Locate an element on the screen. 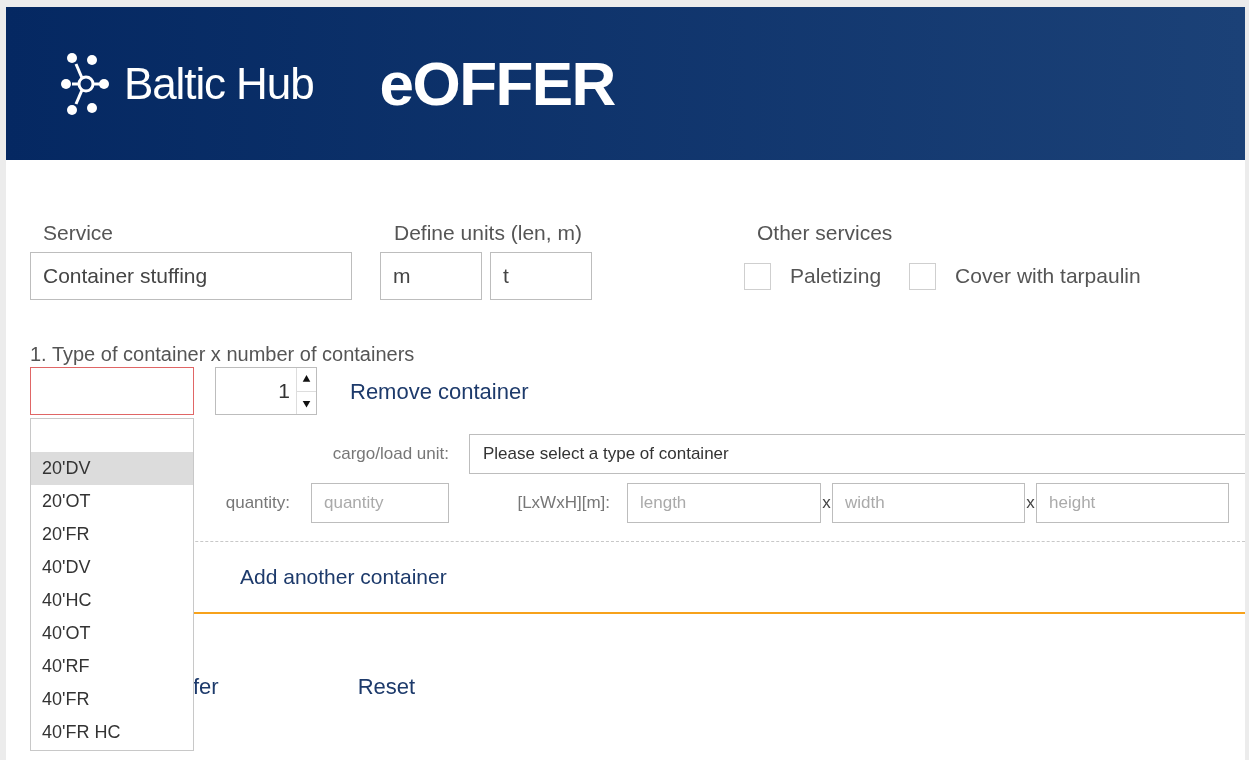 This screenshot has width=1249, height=760. field-label: Other services is located at coordinates (825, 234).